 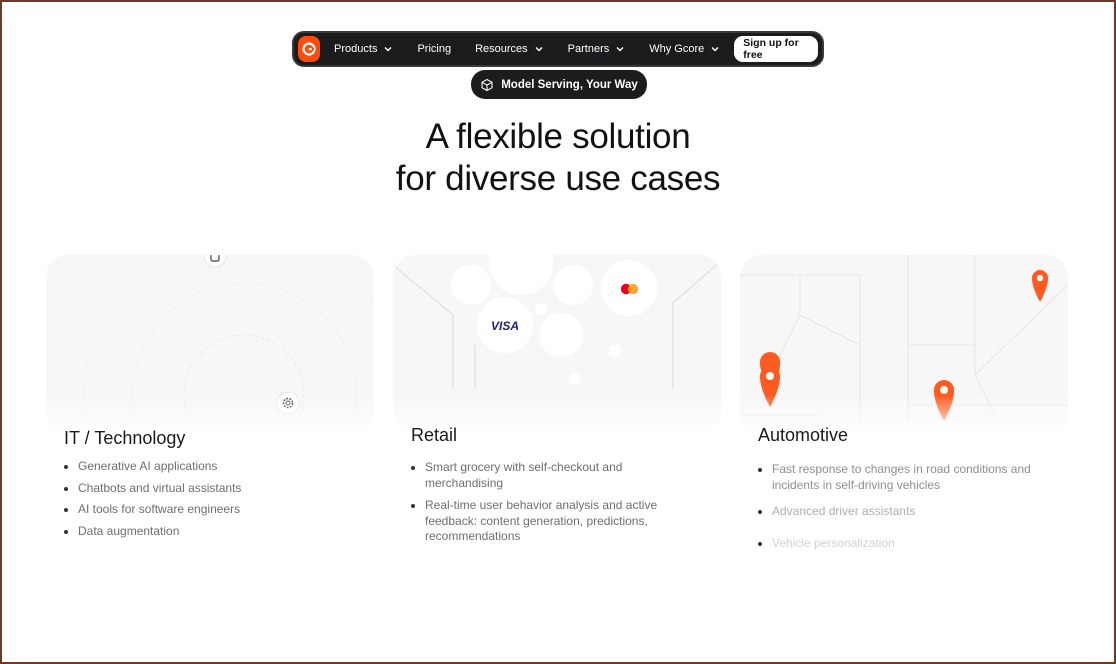 I want to click on card-title-it: IT / Technology, so click(x=125, y=438).